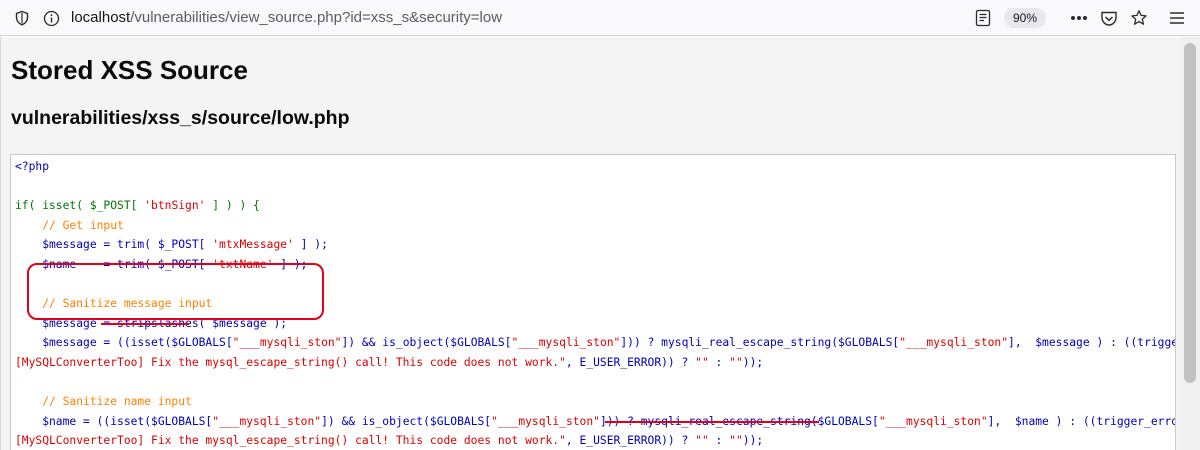 The height and width of the screenshot is (450, 1200). I want to click on source-file-path: vulnerabilities/xss_s/source/low.php, so click(180, 118).